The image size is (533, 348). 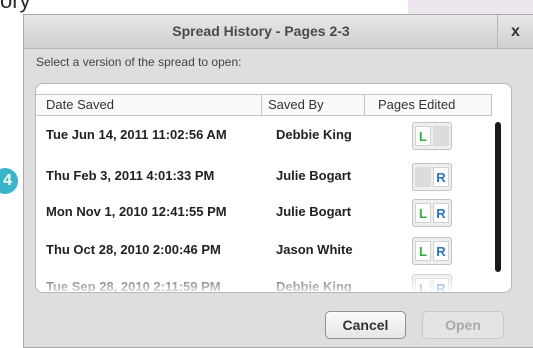 I want to click on title-bar: Spread History - Pages 2-3 x, so click(x=278, y=32).